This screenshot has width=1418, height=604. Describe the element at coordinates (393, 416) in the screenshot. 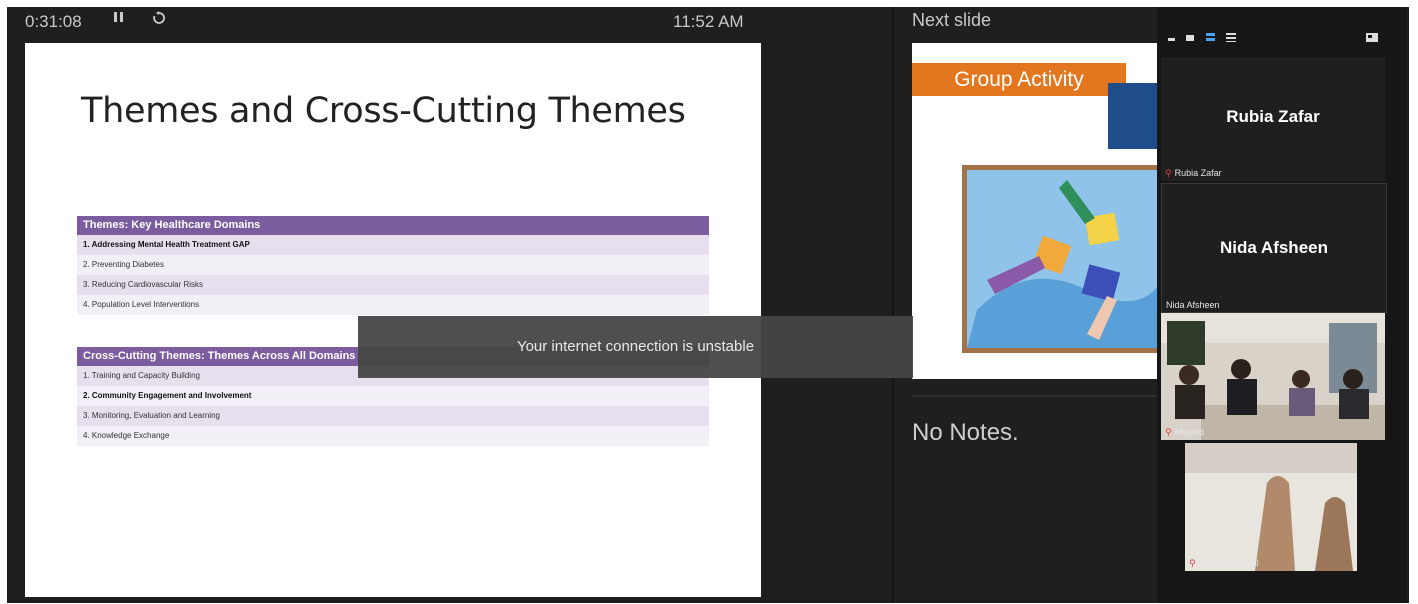

I see `table-row: 3. Monitoring, Evaluation and Learning` at that location.